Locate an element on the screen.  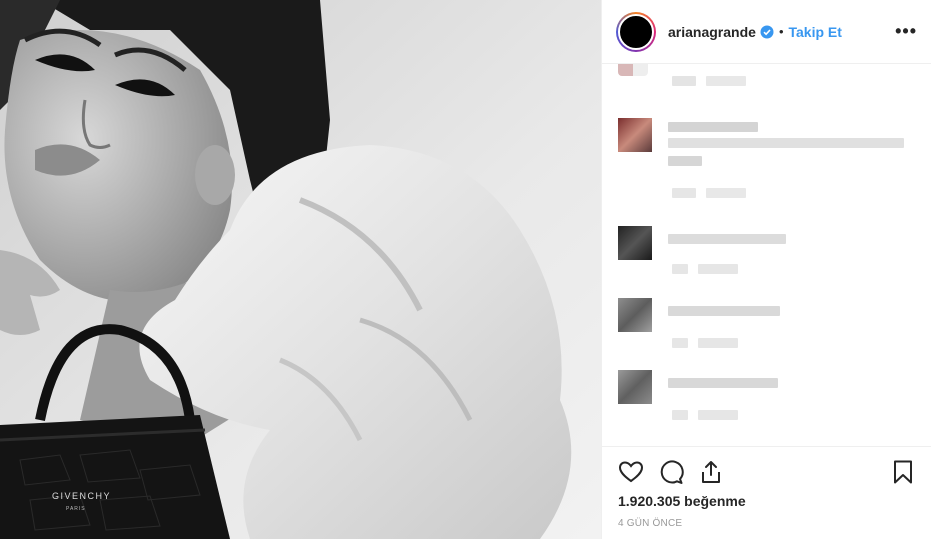
avatar is located at coordinates (636, 31).